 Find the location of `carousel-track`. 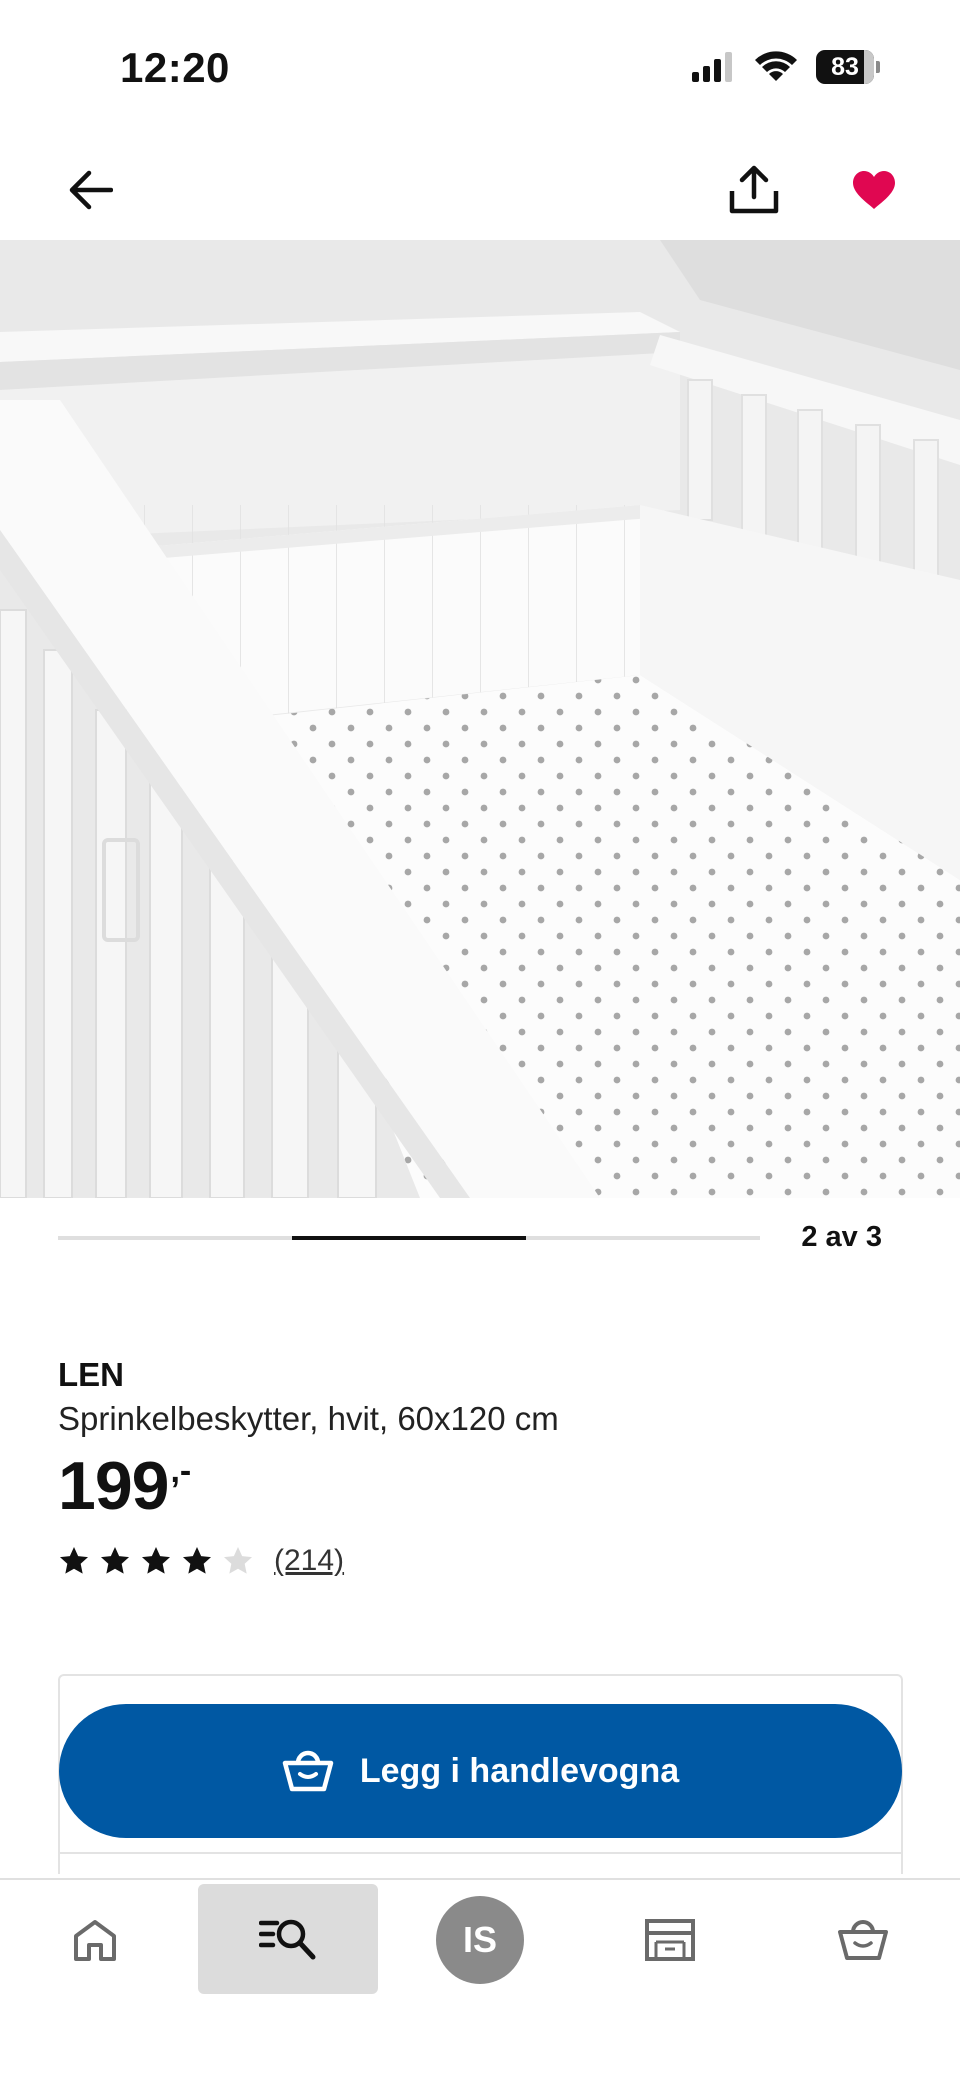

carousel-track is located at coordinates (409, 1238).